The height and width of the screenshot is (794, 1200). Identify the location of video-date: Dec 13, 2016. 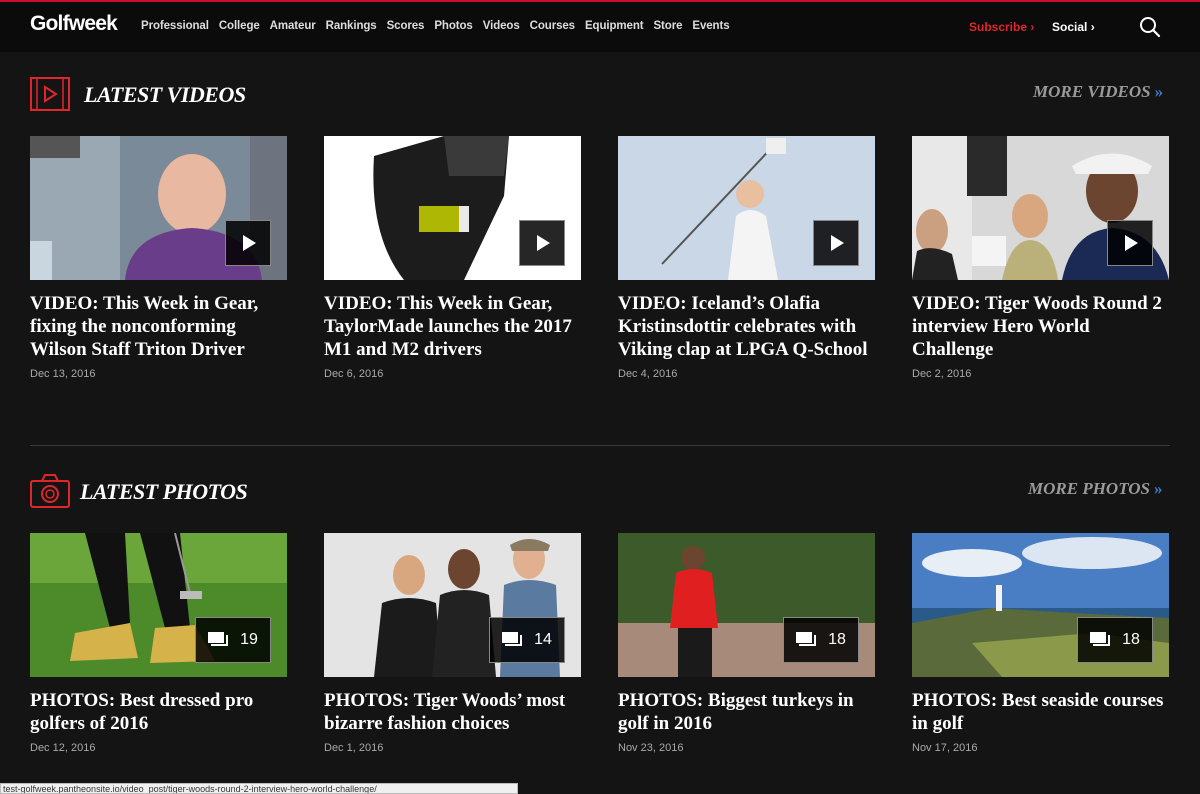
(63, 374).